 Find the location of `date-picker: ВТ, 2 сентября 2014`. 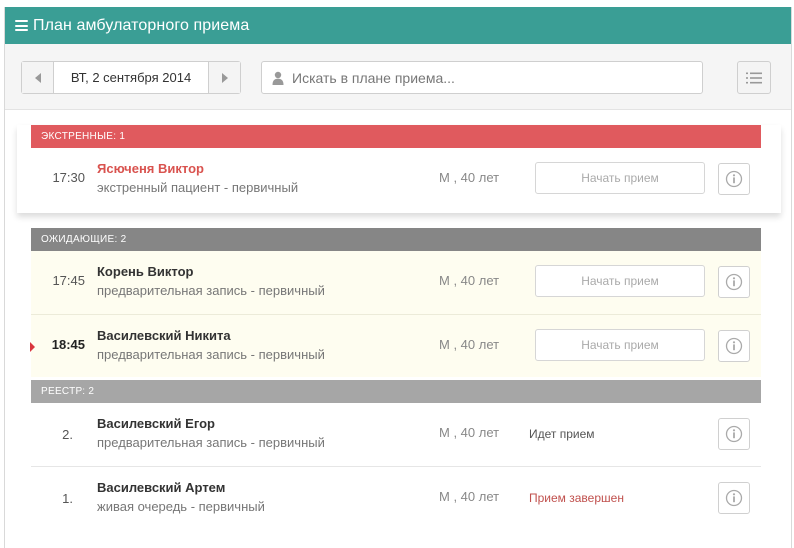

date-picker: ВТ, 2 сентября 2014 is located at coordinates (131, 77).